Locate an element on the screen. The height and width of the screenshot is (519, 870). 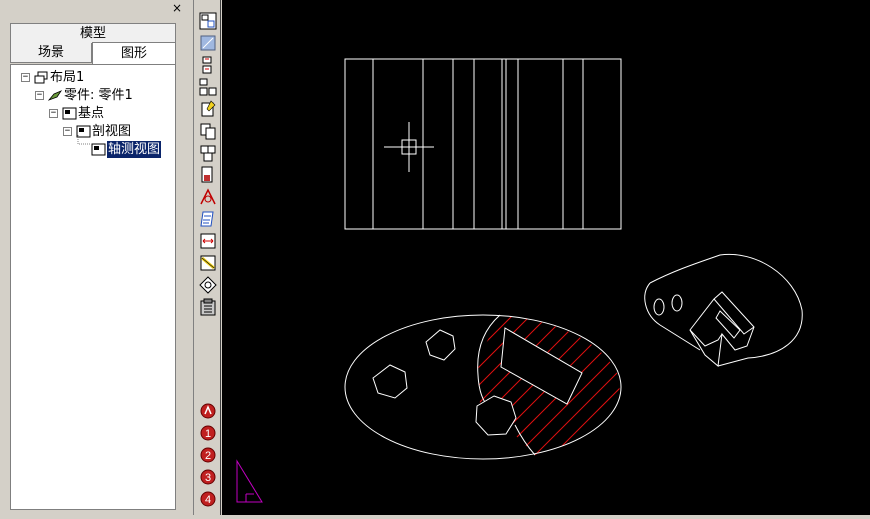
view-3-icon: 2 is located at coordinates (208, 455).